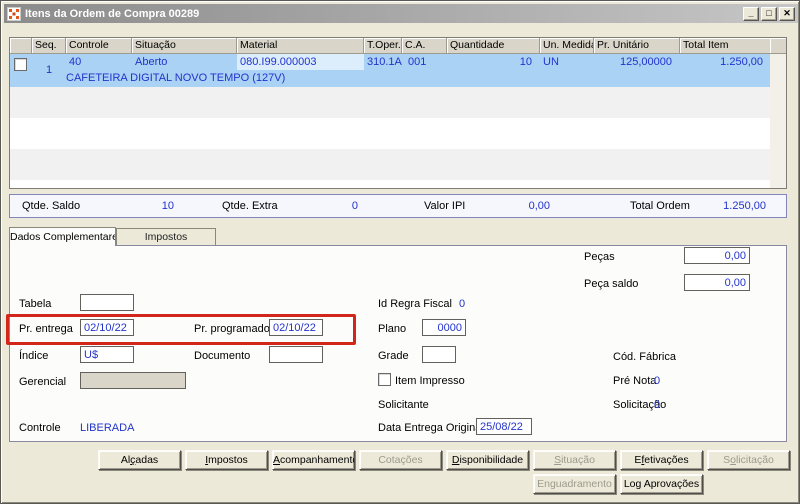 The image size is (800, 504). What do you see at coordinates (300, 46) in the screenshot?
I see `col-material: Material` at bounding box center [300, 46].